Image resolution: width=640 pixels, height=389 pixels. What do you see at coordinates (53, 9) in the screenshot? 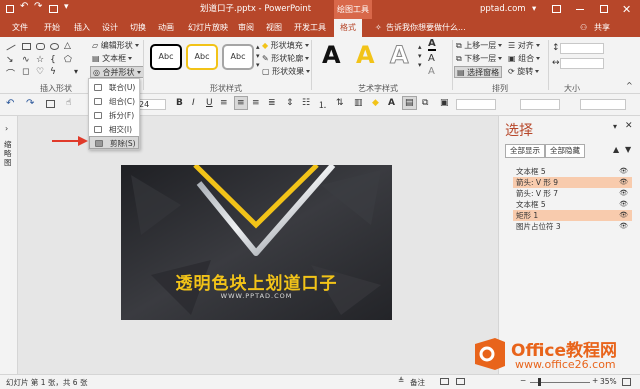
I see `present-icon` at bounding box center [53, 9].